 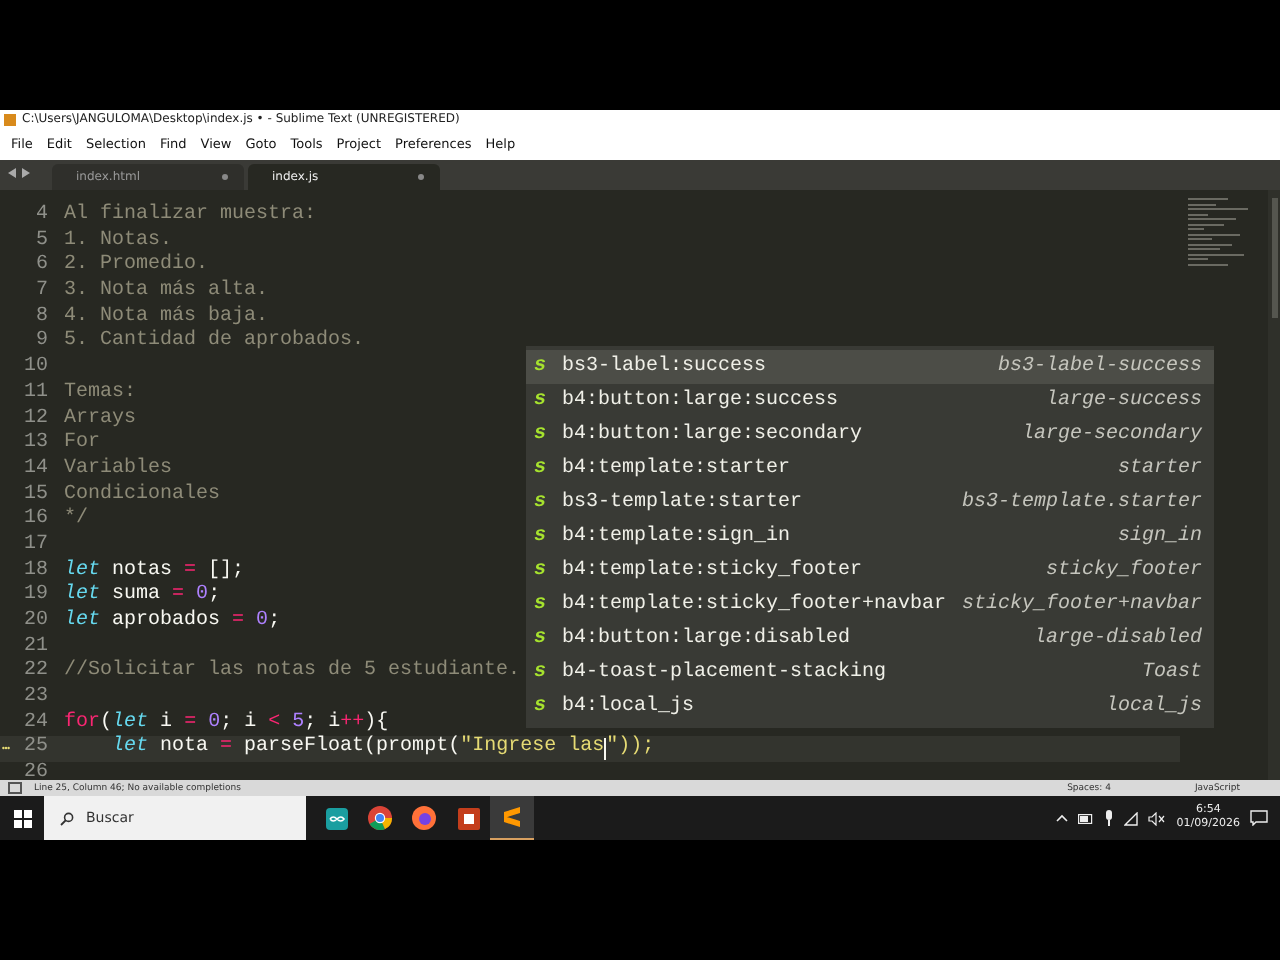 I want to click on code-token: parseFloat(prompt(, so click(x=351, y=749).